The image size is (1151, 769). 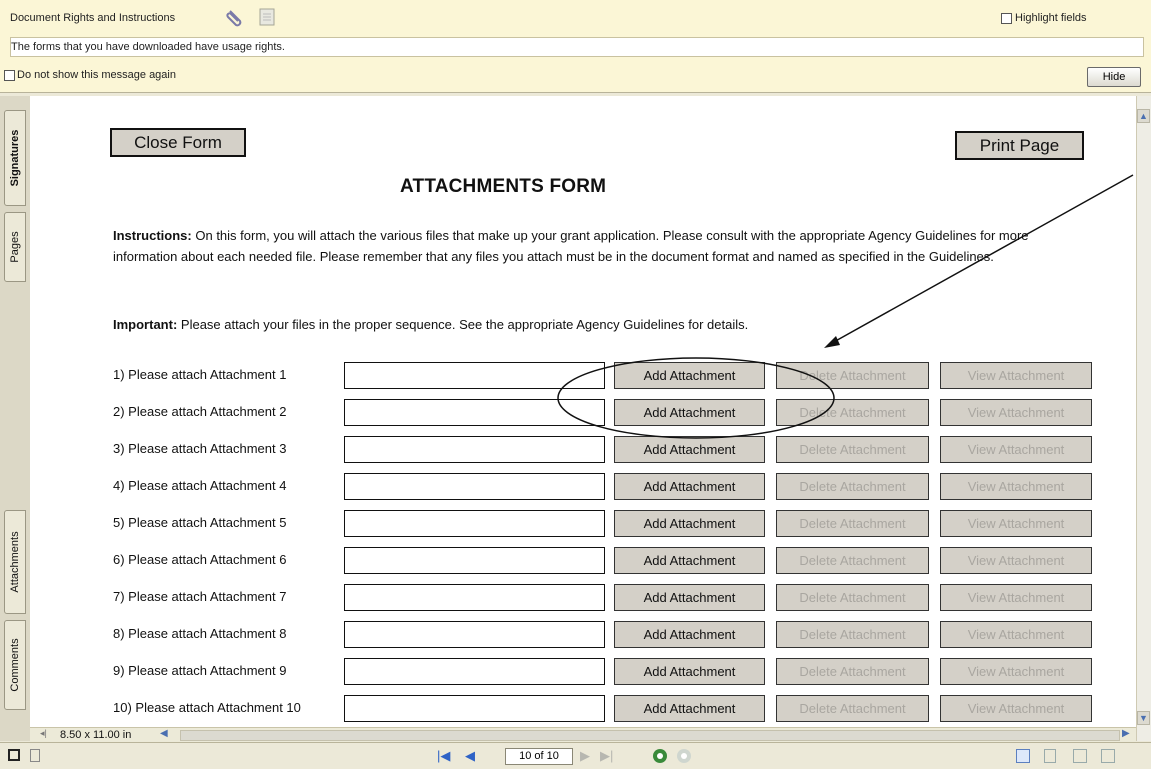 I want to click on go-back-icon, so click(x=660, y=758).